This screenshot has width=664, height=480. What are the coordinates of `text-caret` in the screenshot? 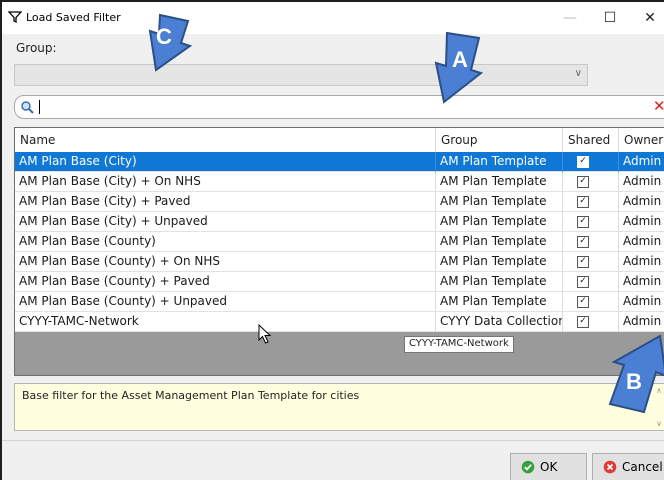 It's located at (39, 107).